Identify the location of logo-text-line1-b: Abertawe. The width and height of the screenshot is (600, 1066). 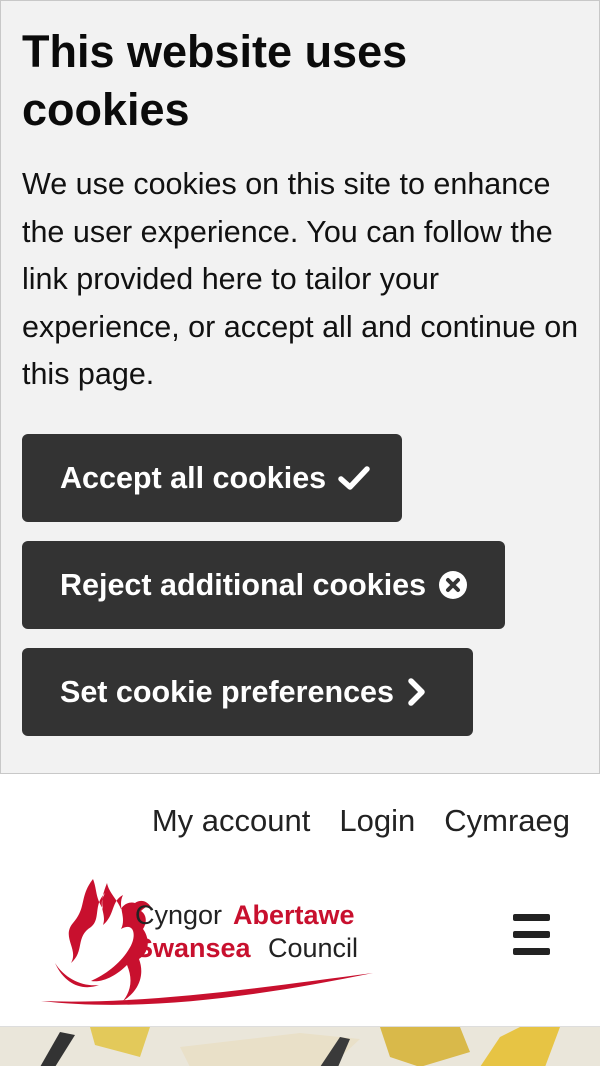
(294, 915).